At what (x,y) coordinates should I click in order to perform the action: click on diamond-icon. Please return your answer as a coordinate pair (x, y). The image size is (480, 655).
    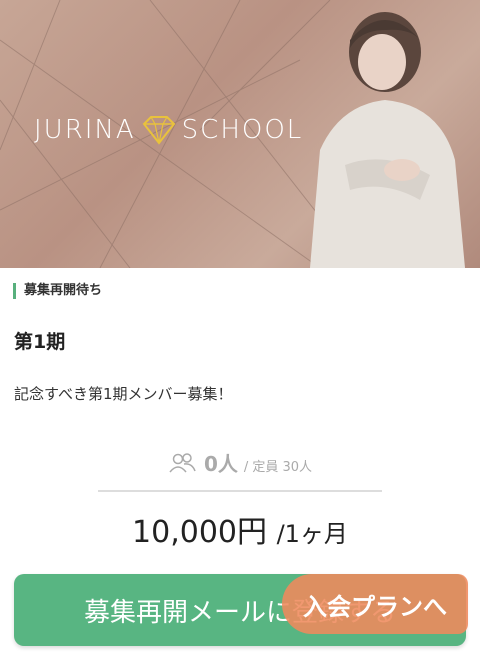
    Looking at the image, I should click on (159, 130).